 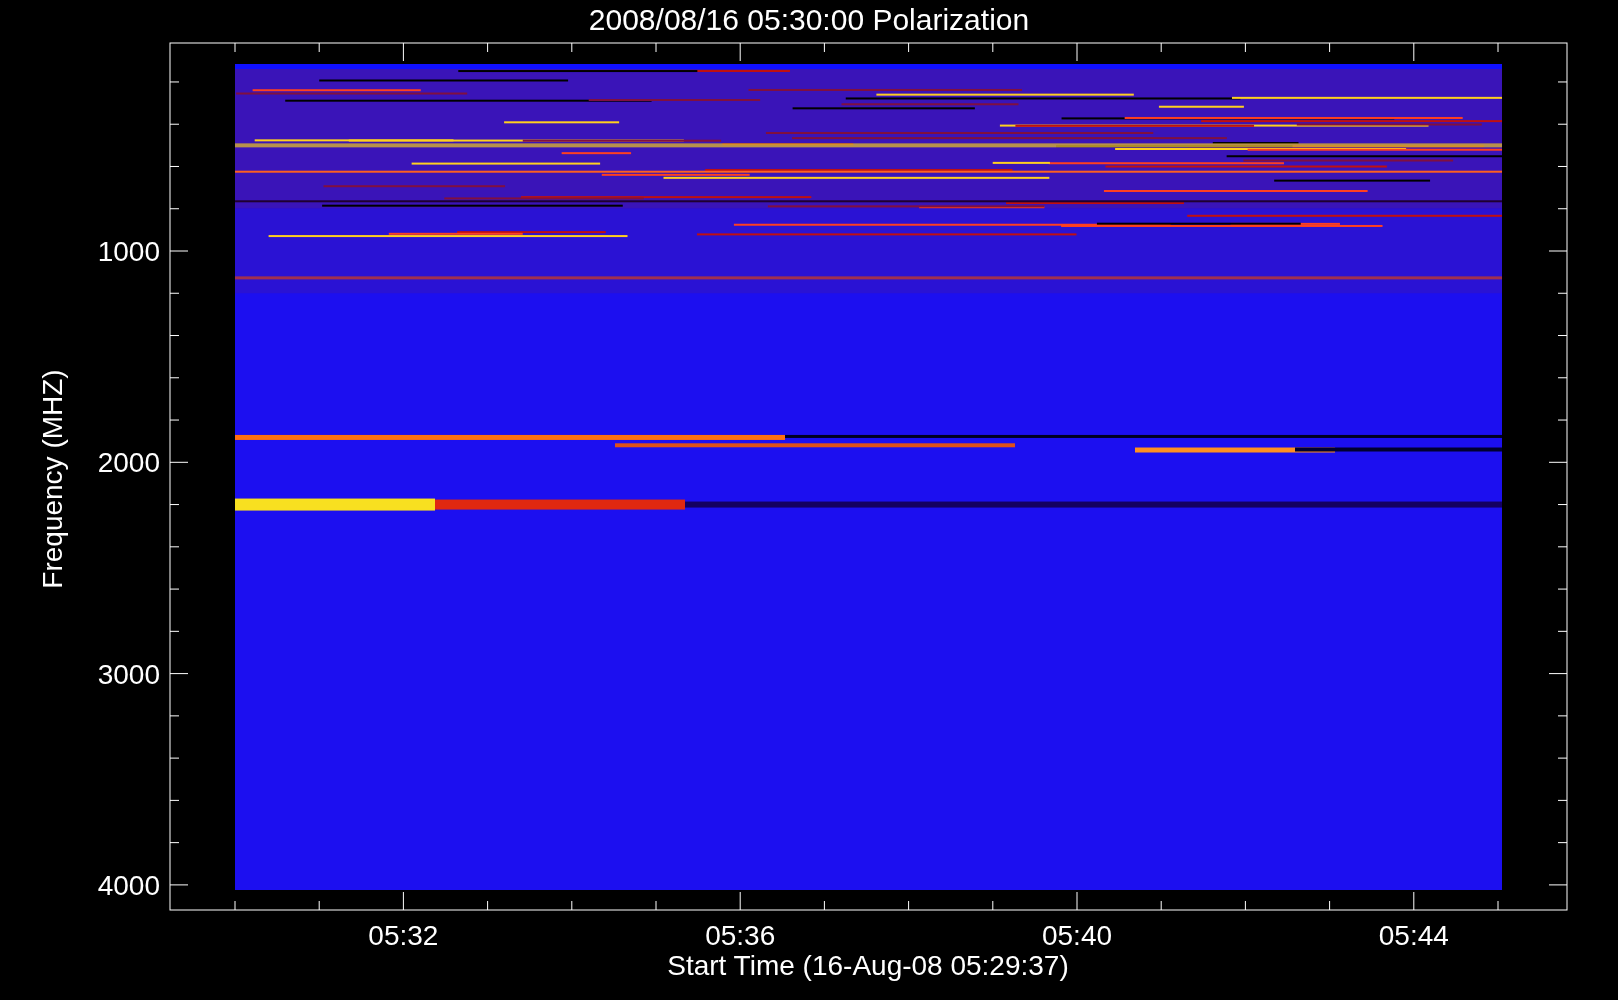 What do you see at coordinates (1413, 935) in the screenshot?
I see `x-tick-label: 05:44` at bounding box center [1413, 935].